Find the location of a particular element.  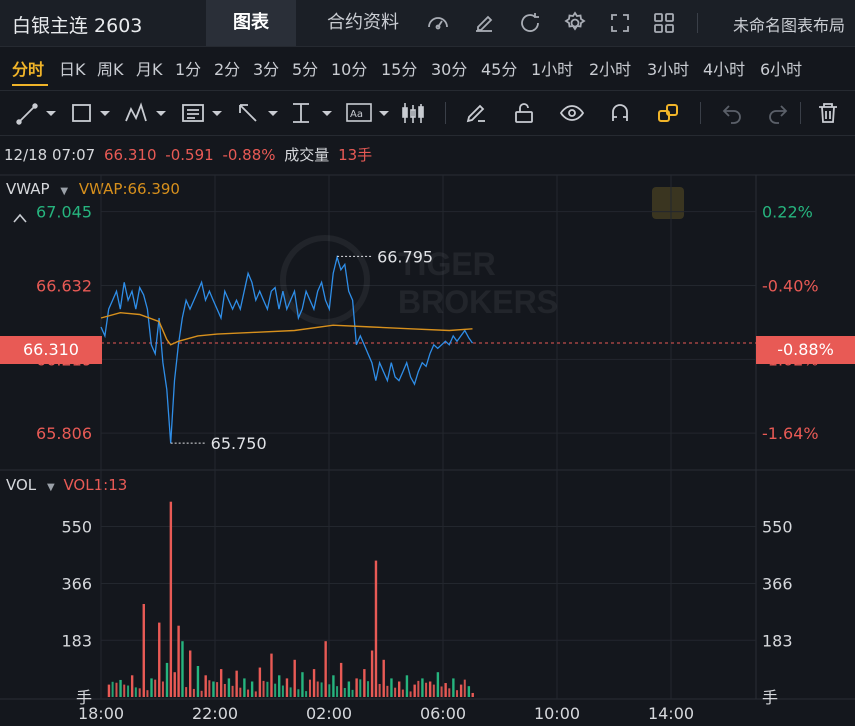

line-tool-icon is located at coordinates (37, 113).